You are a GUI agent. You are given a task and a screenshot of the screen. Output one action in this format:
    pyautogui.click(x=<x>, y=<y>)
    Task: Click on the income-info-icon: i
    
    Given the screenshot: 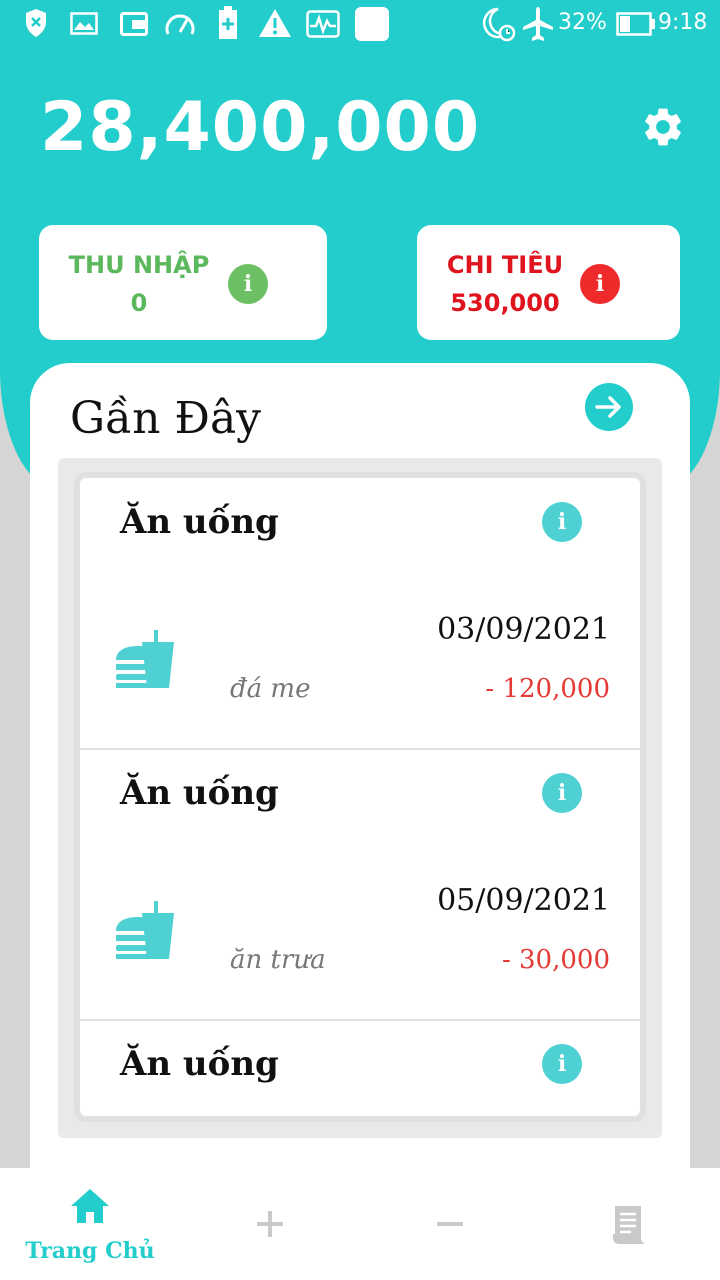 What is the action you would take?
    pyautogui.click(x=248, y=284)
    